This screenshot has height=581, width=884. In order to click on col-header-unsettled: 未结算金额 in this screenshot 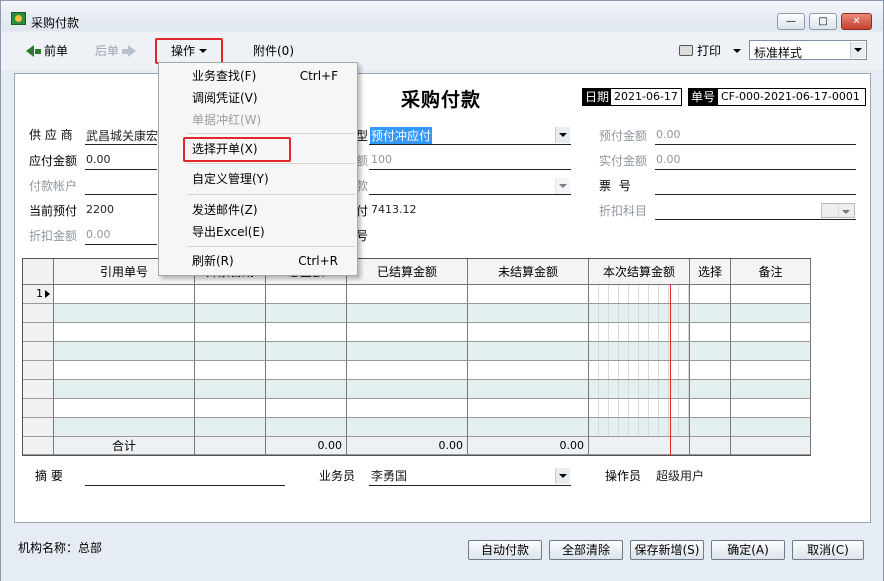, I will do `click(528, 272)`.